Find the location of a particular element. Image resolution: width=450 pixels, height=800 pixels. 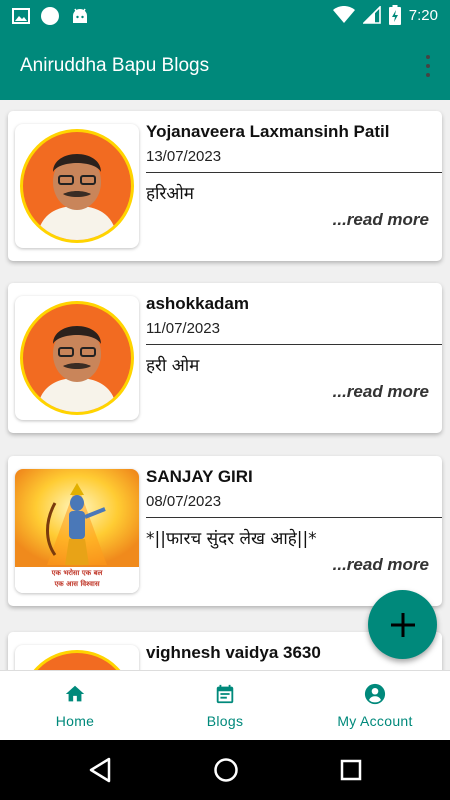

nav-label: Blogs is located at coordinates (225, 721).